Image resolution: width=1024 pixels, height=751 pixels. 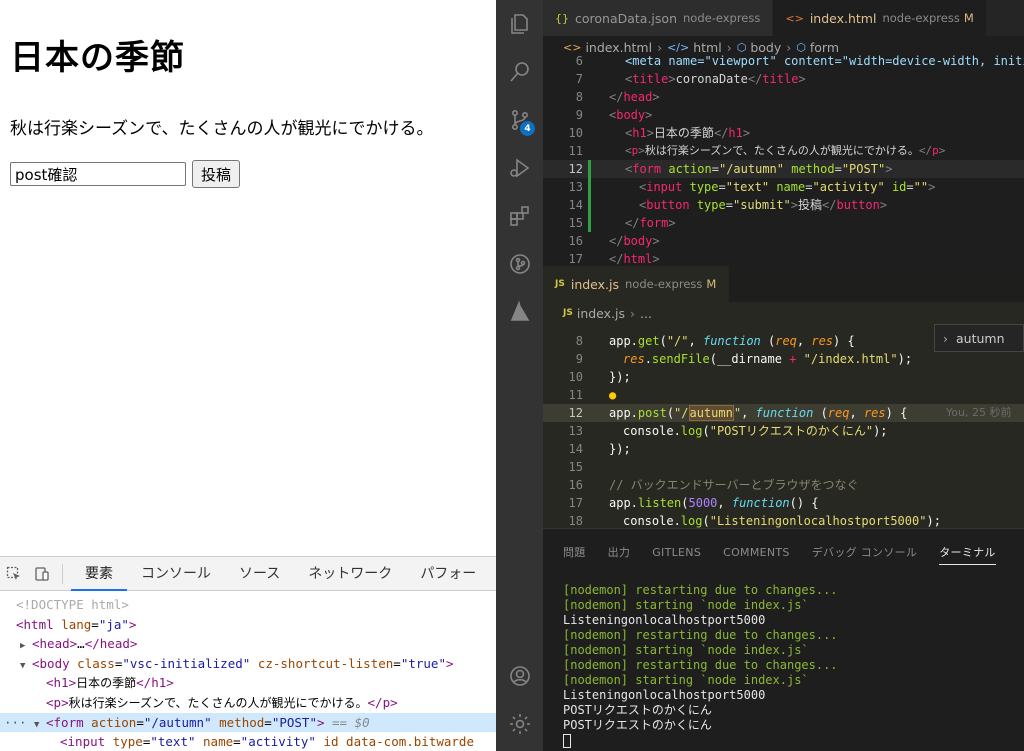 I want to click on tab-terminal: ターミナル, so click(x=967, y=551).